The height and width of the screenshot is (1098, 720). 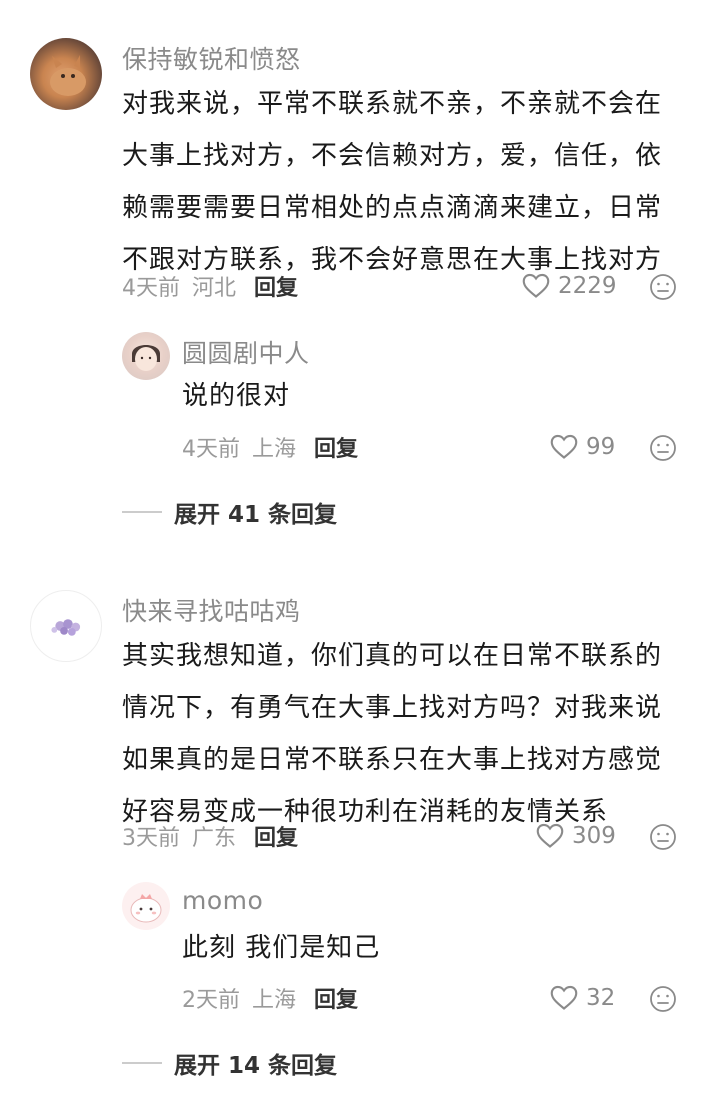 What do you see at coordinates (281, 948) in the screenshot?
I see `reply-text: 此刻 我们是知己` at bounding box center [281, 948].